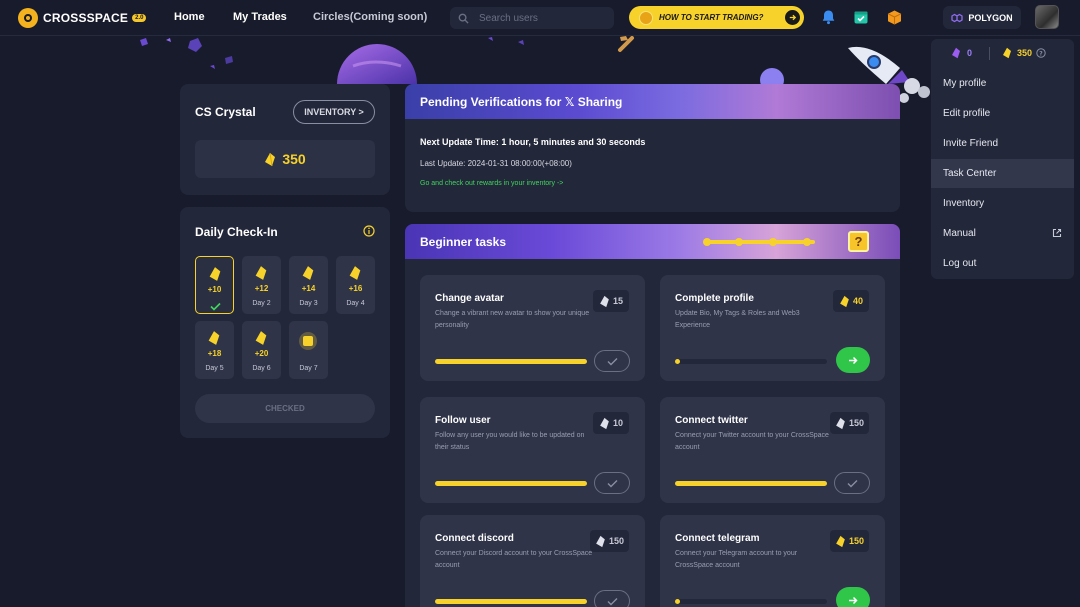 Image resolution: width=1080 pixels, height=607 pixels. Describe the element at coordinates (214, 368) in the screenshot. I see `checkin-day-label: Day 5` at that location.